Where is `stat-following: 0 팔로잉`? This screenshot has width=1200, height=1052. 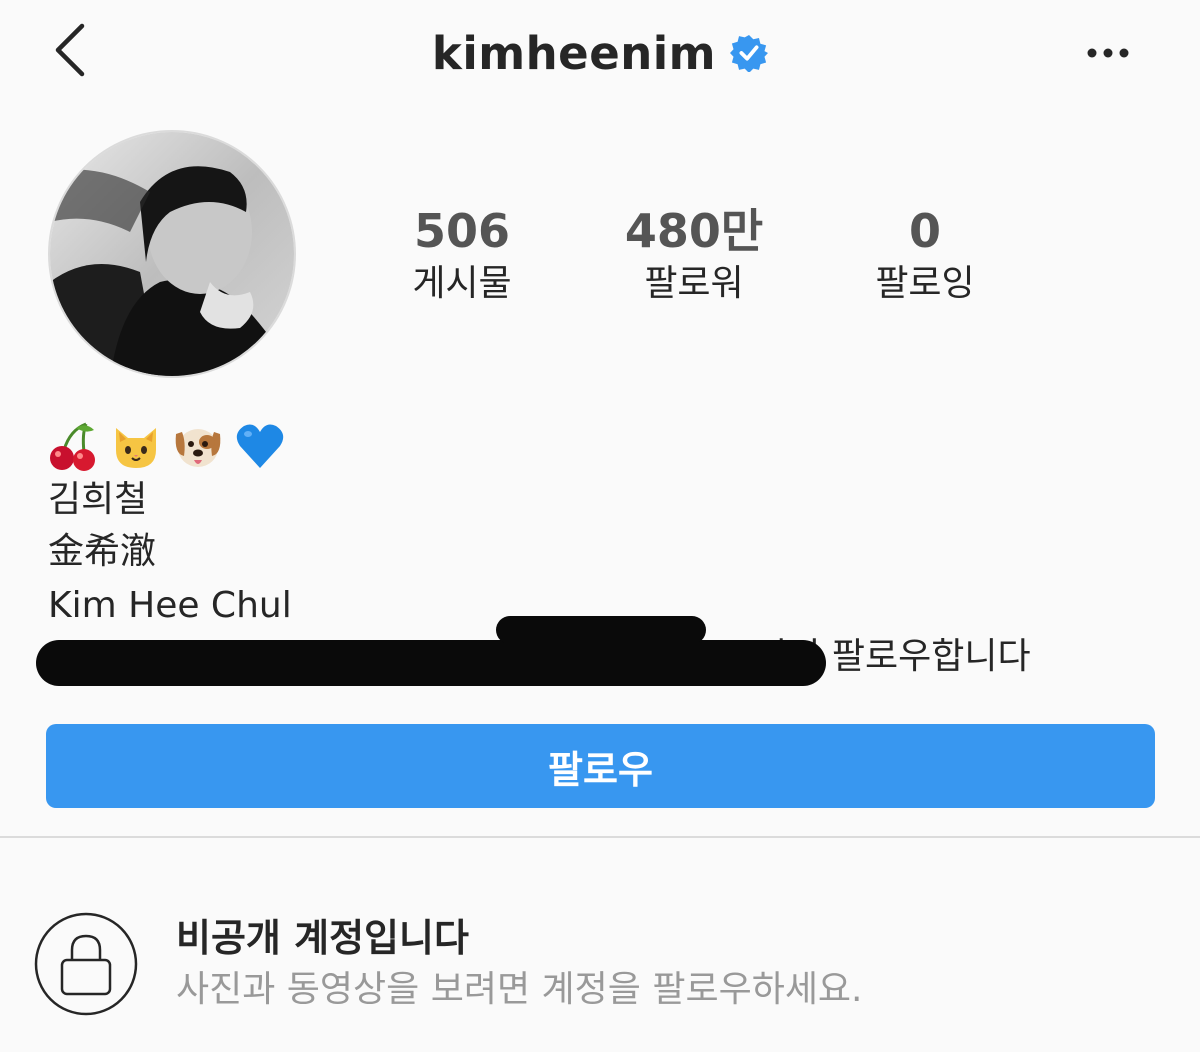 stat-following: 0 팔로잉 is located at coordinates (925, 253).